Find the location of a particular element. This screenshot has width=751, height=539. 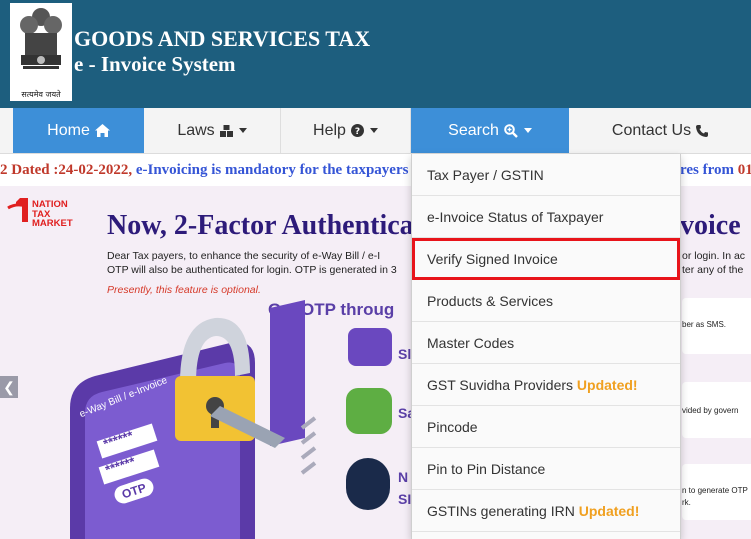

question-circle-icon: ? is located at coordinates (357, 130).